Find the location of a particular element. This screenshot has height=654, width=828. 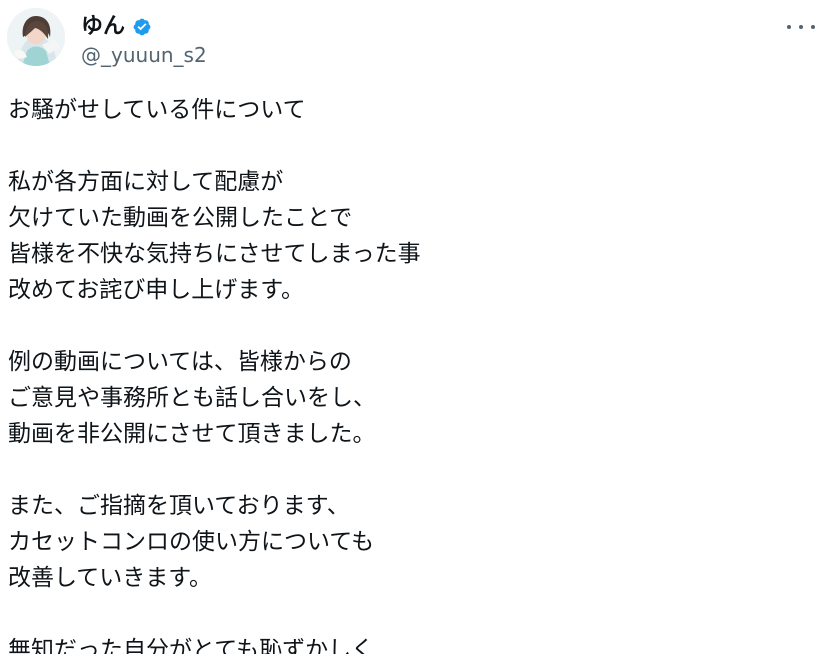

tweet-line: お騒がせしている件について is located at coordinates (157, 110).